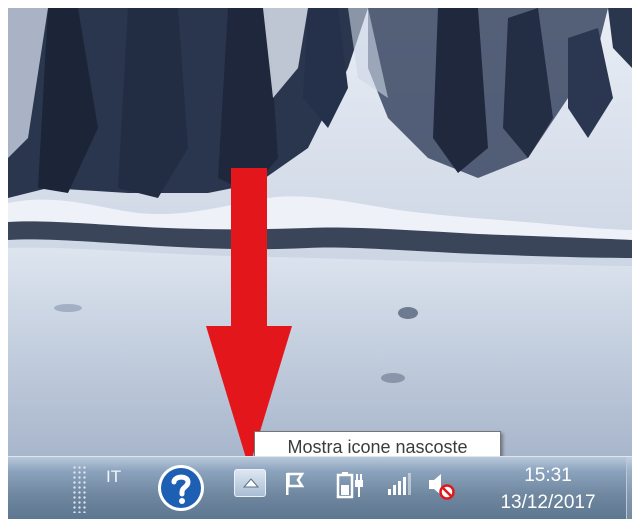 The height and width of the screenshot is (527, 640). What do you see at coordinates (80, 489) in the screenshot?
I see `taskbar-grip` at bounding box center [80, 489].